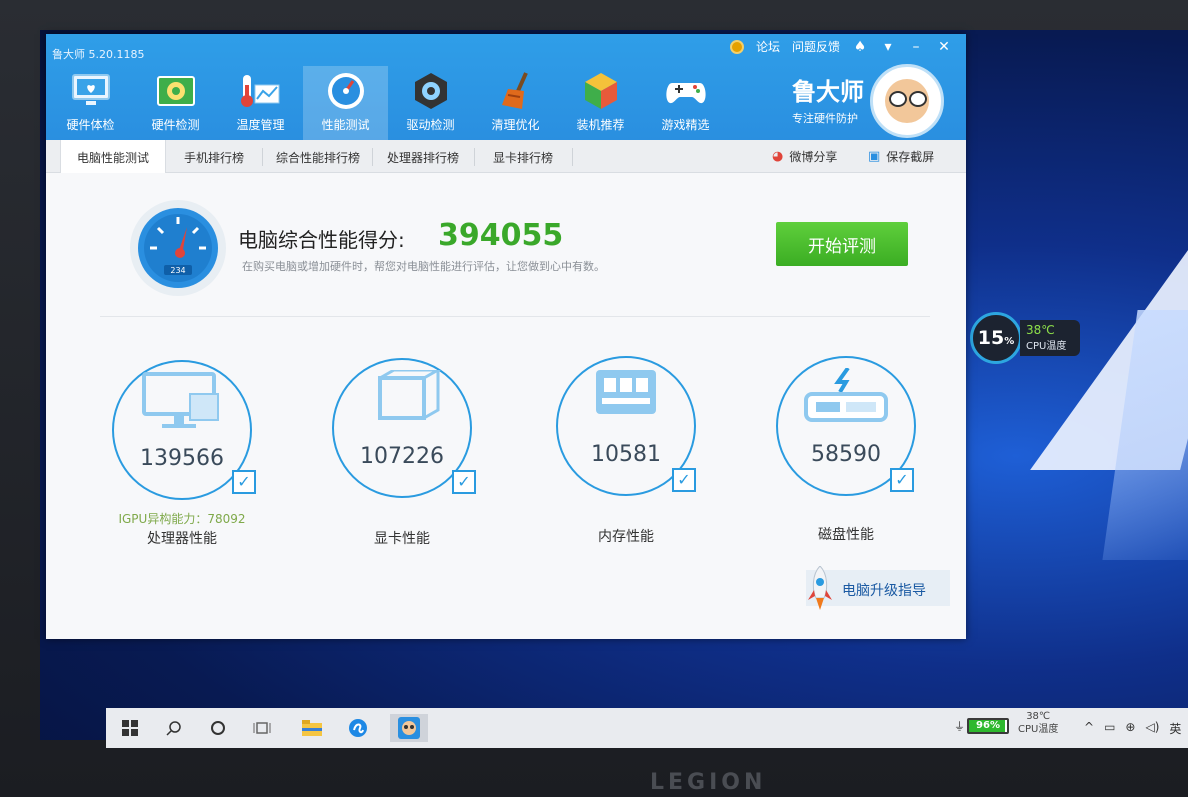 This screenshot has width=1188, height=797. I want to click on tab-phone-ranking: 手机排行榜, so click(214, 156).